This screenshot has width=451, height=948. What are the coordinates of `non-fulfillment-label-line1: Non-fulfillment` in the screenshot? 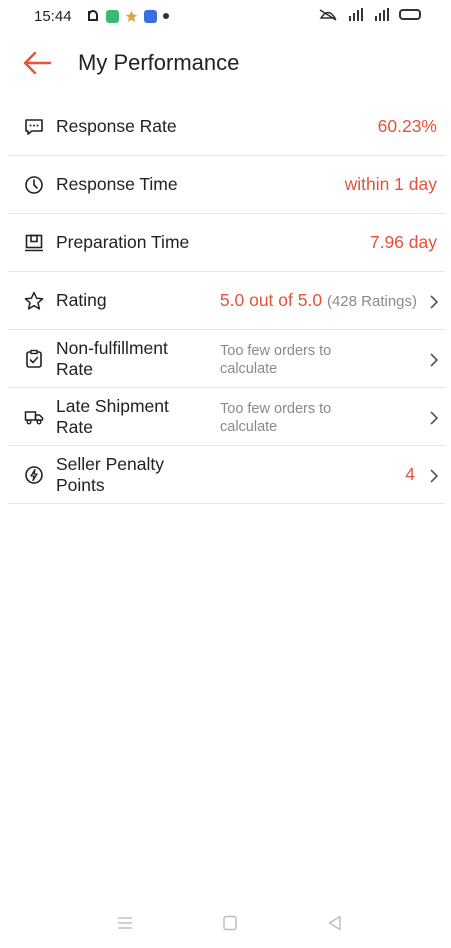 It's located at (112, 348).